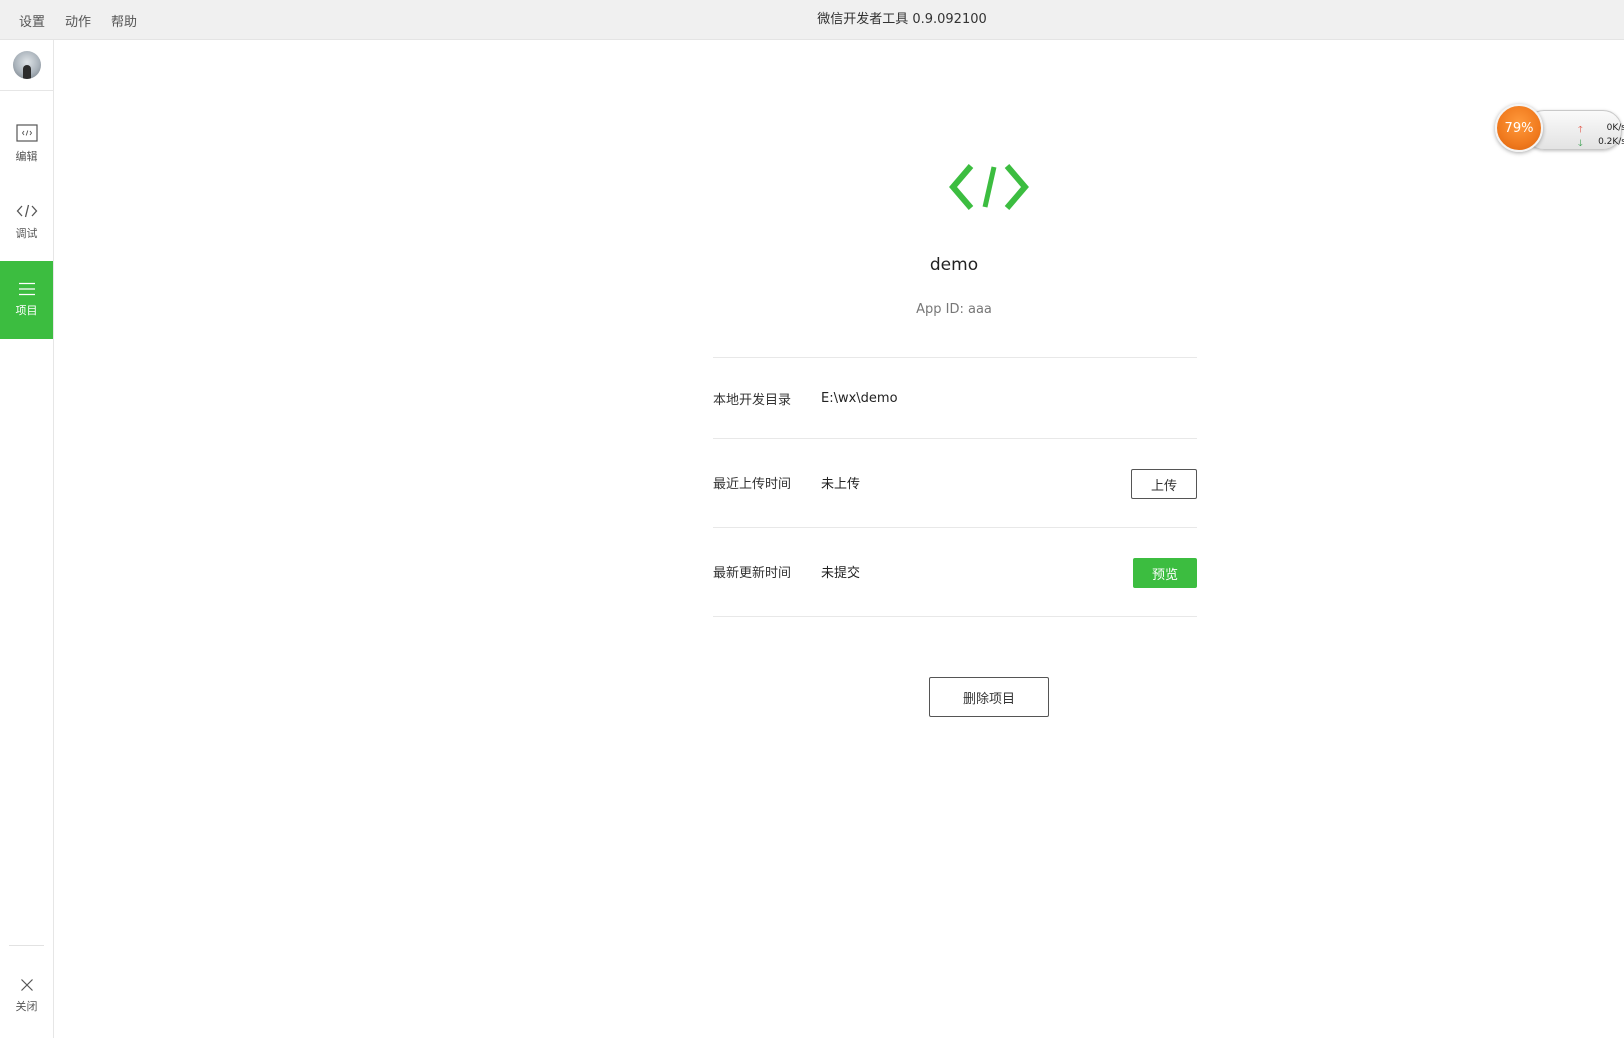  I want to click on menu-settings: 设置, so click(32, 20).